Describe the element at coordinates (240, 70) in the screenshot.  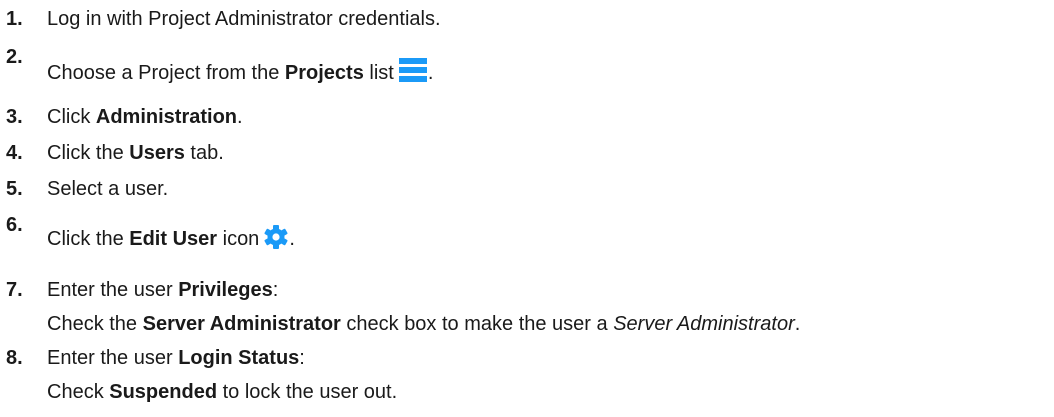
I see `step-text: Choose a Project from the Projects list.` at that location.